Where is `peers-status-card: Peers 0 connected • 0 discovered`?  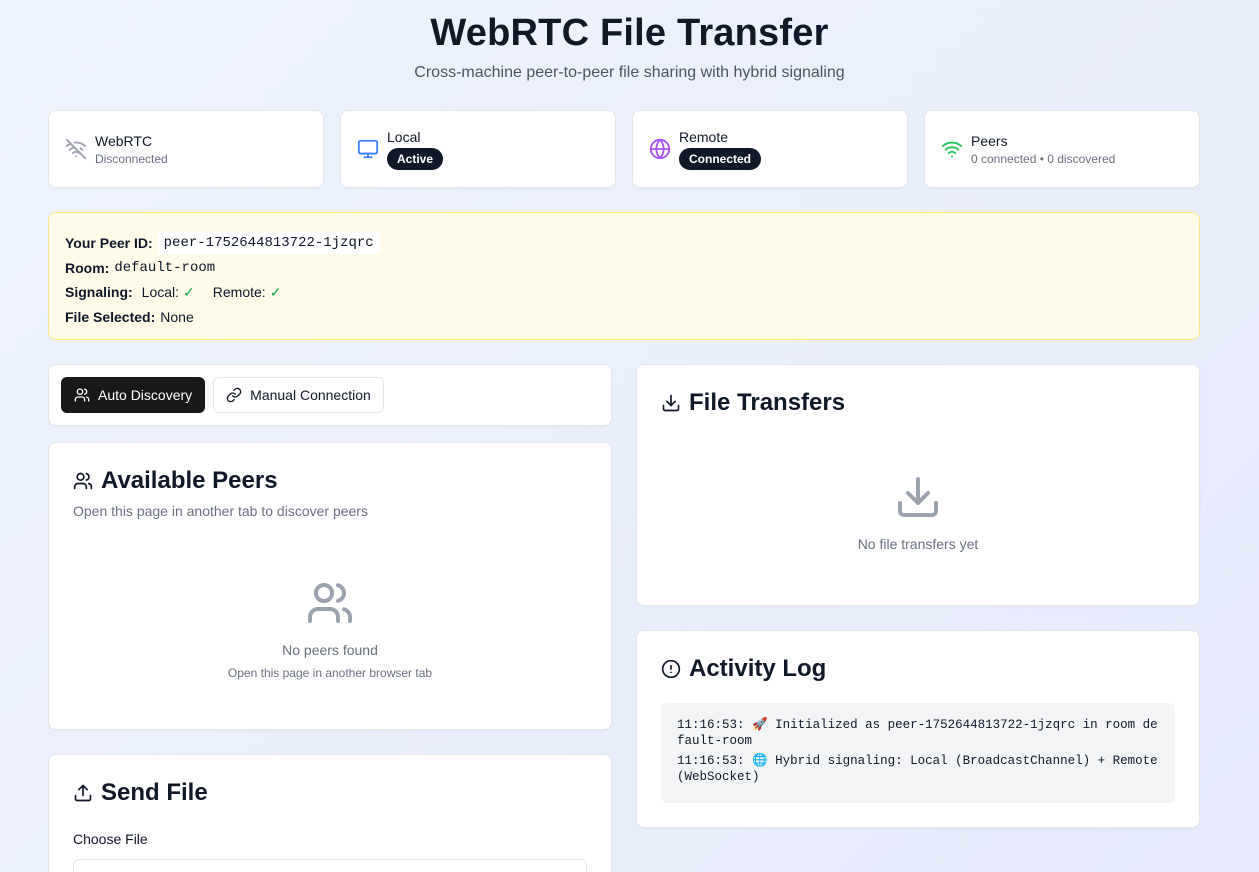 peers-status-card: Peers 0 connected • 0 discovered is located at coordinates (1062, 149).